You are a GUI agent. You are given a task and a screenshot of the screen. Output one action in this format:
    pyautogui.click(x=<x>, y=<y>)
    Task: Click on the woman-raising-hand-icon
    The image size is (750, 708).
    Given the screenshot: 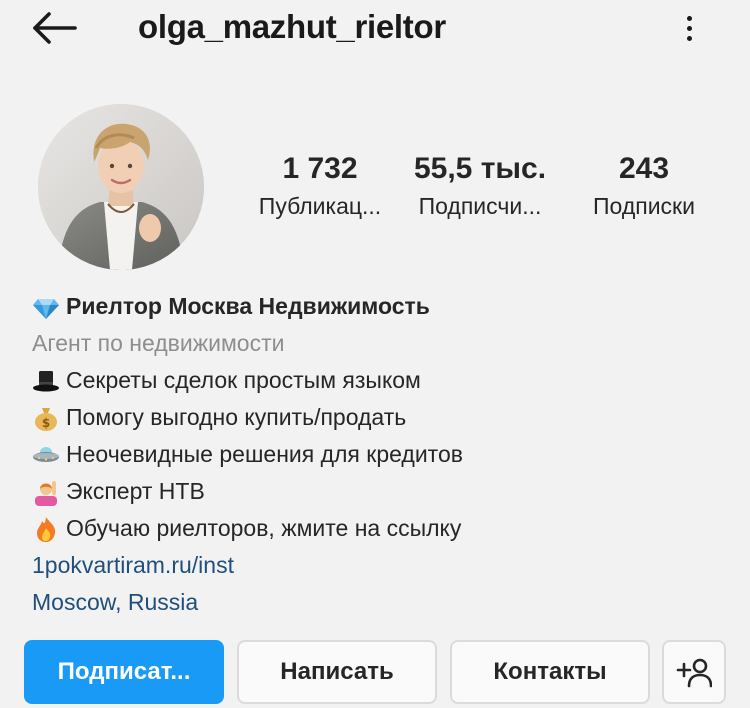 What is the action you would take?
    pyautogui.click(x=46, y=493)
    